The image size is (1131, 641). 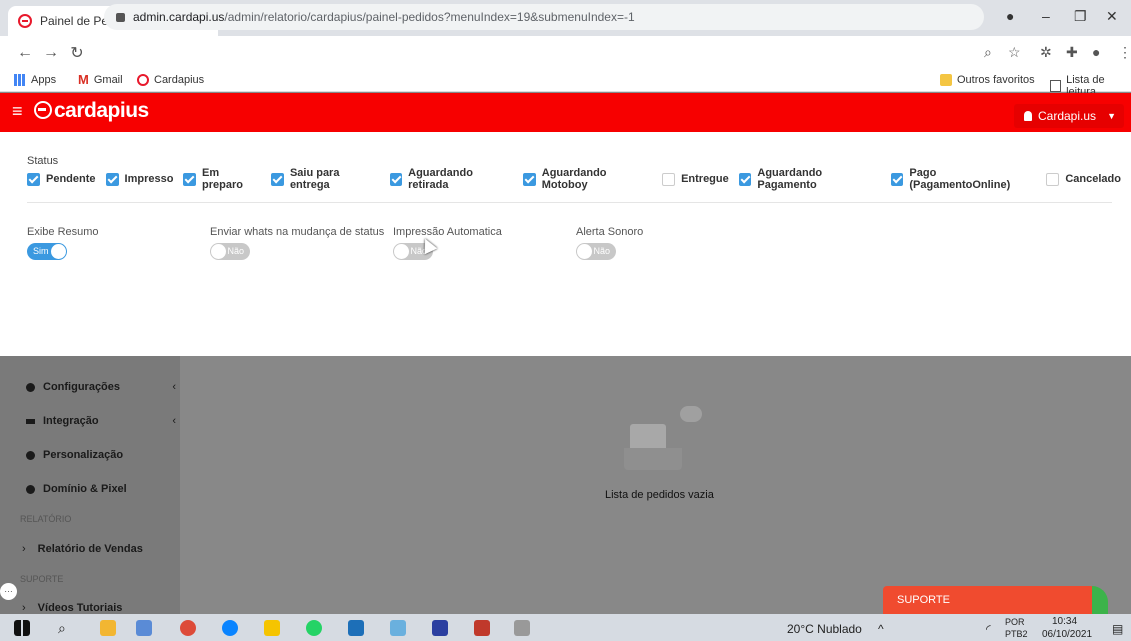 I want to click on checkbox-label: Aguardando Pagamento, so click(x=790, y=179).